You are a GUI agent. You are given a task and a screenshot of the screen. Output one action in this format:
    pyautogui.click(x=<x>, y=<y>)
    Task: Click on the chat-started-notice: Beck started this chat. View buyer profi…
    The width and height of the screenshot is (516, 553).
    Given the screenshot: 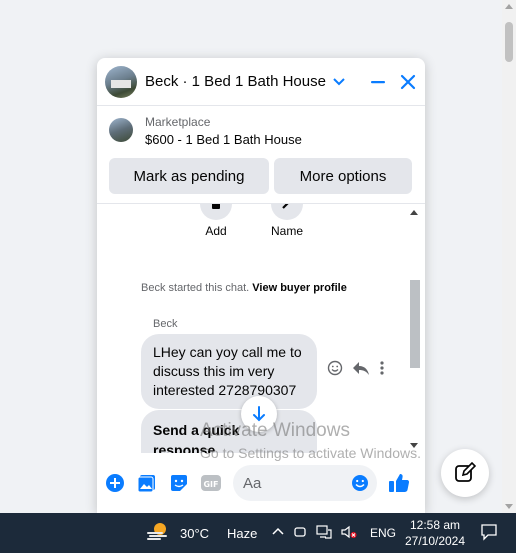 What is the action you would take?
    pyautogui.click(x=244, y=288)
    